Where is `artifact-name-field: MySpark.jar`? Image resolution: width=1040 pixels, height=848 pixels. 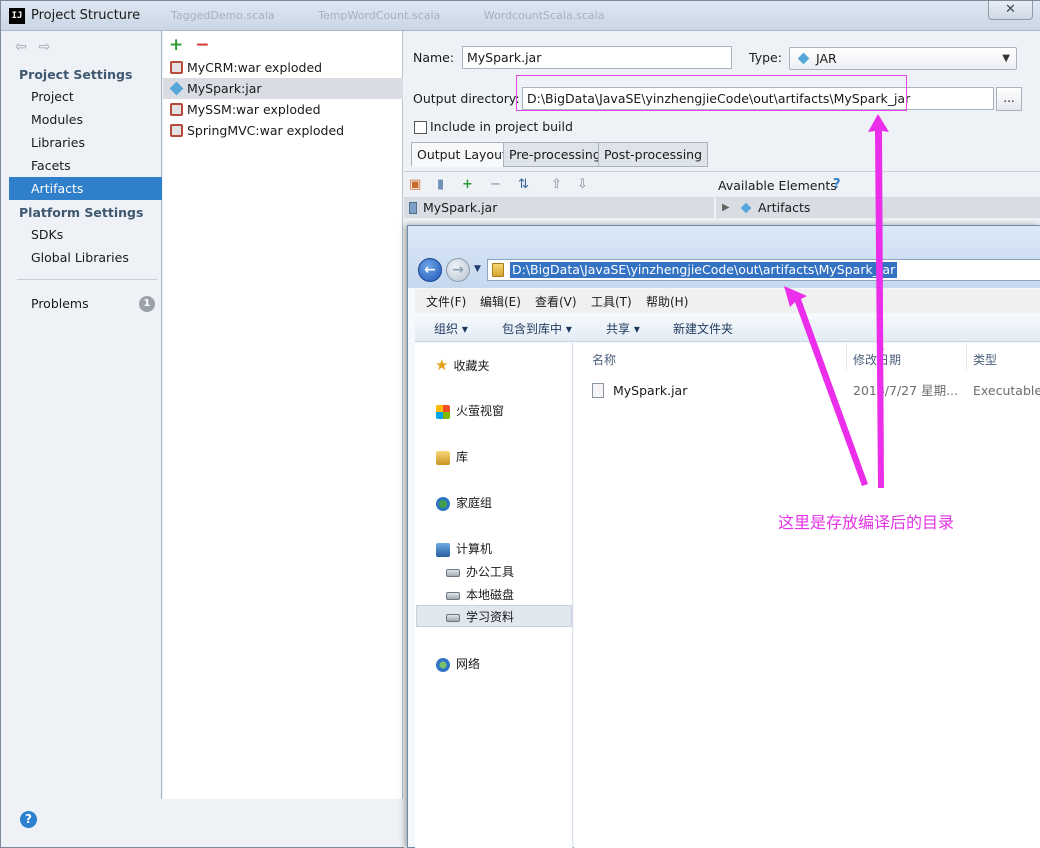 artifact-name-field: MySpark.jar is located at coordinates (597, 57).